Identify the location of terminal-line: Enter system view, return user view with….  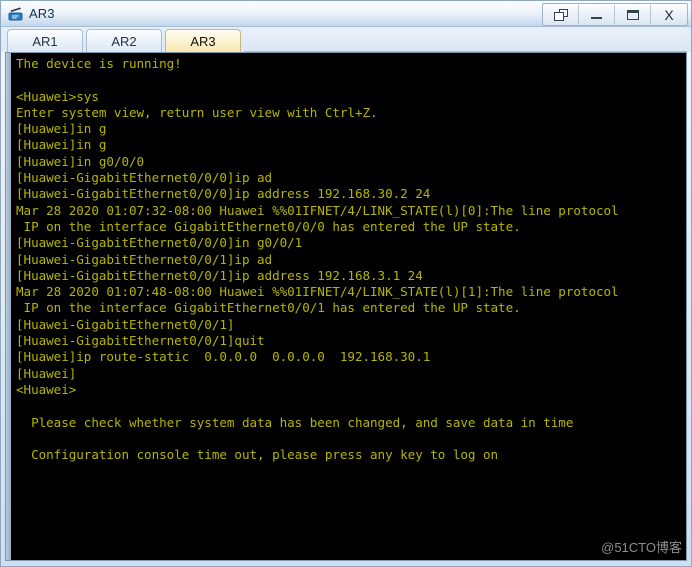
(197, 112).